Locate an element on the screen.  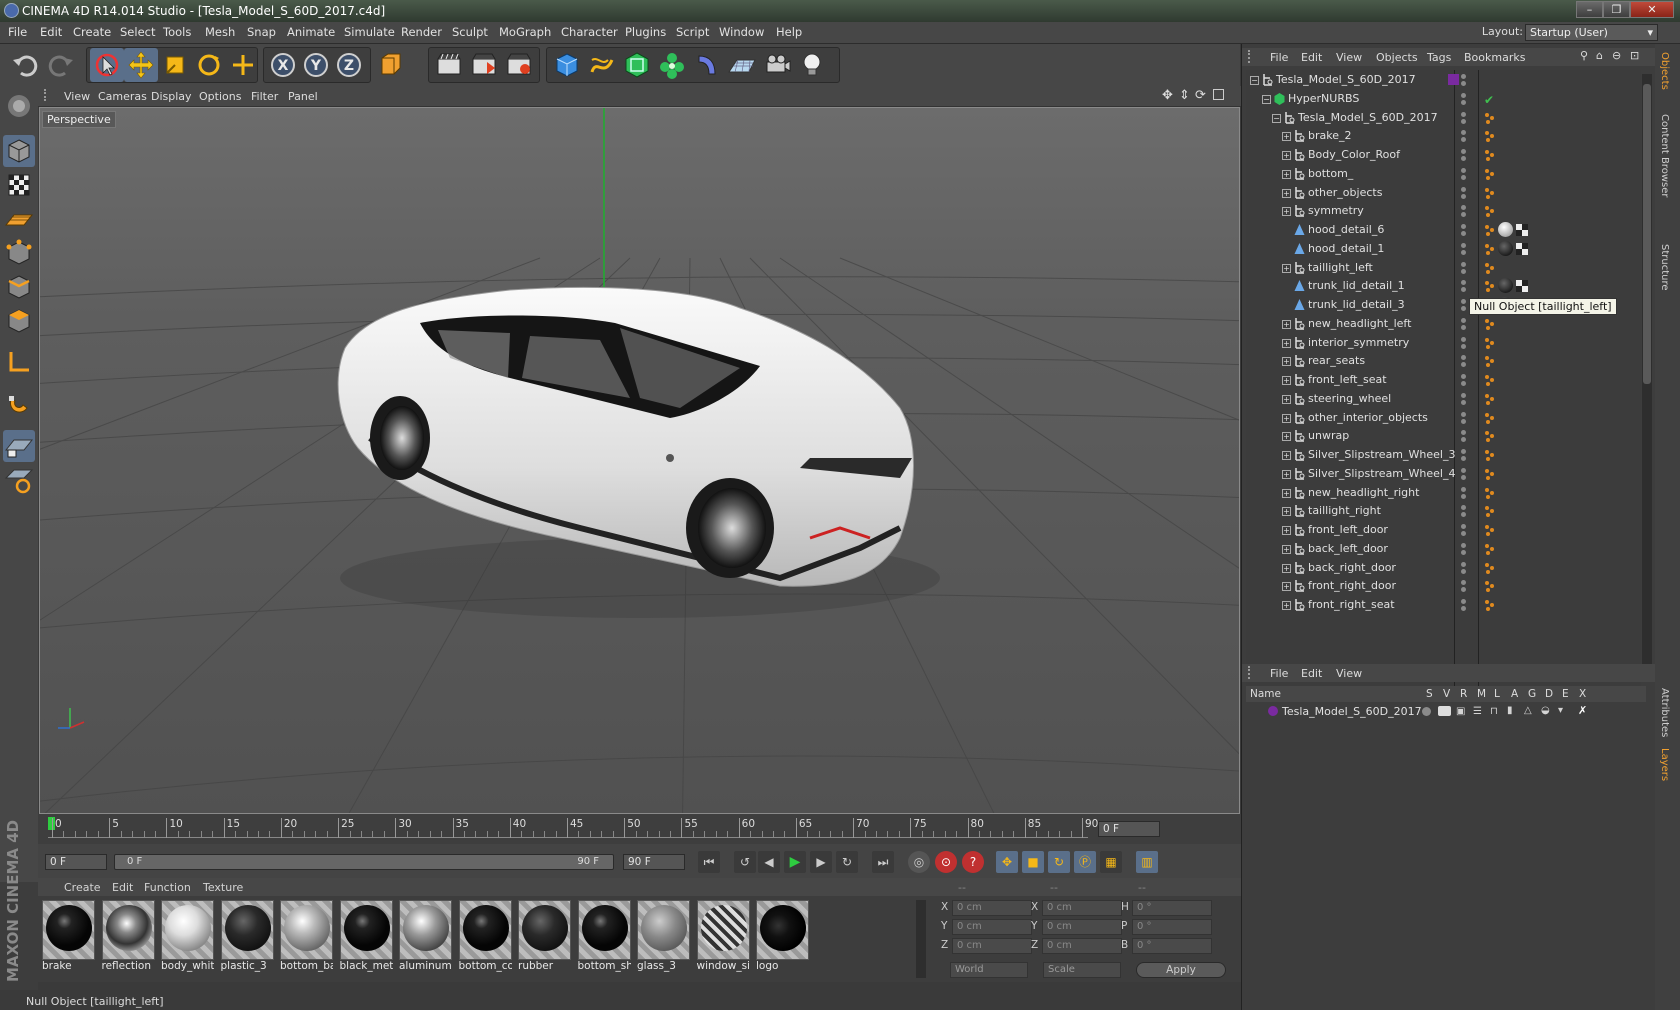
rotate-icon is located at coordinates (209, 65).